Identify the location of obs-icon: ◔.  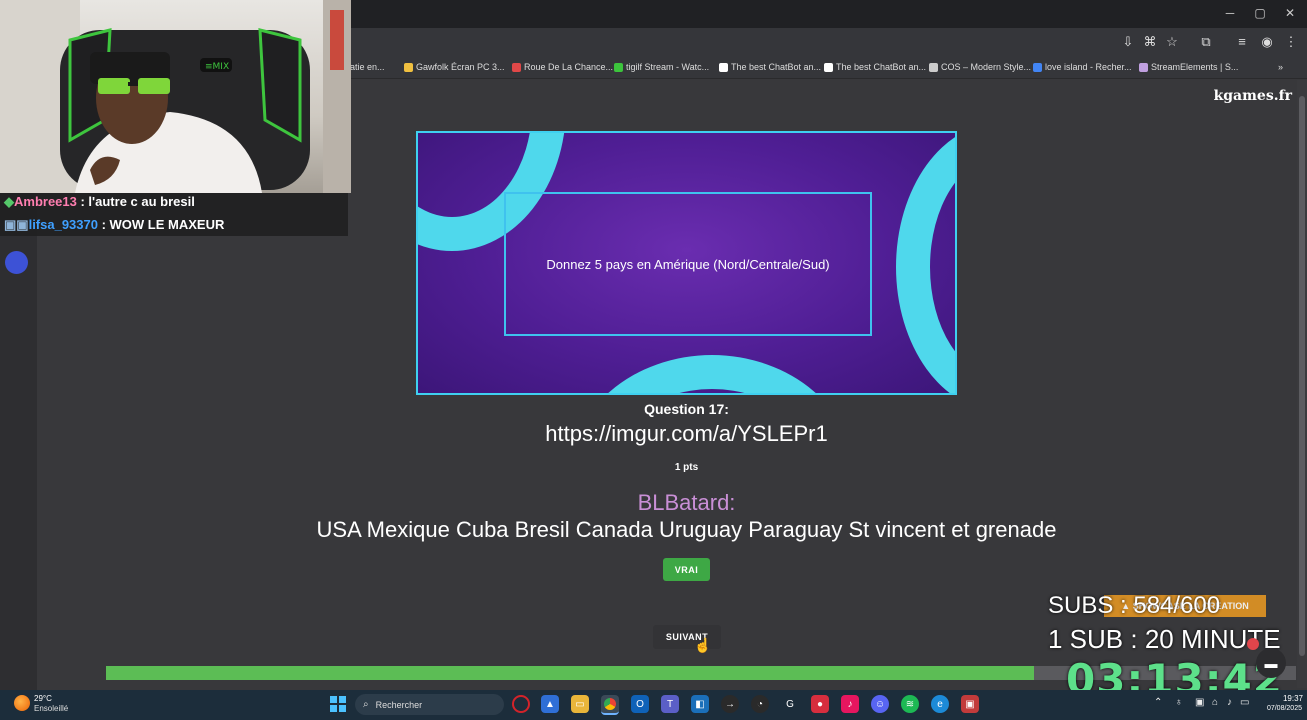
(760, 704).